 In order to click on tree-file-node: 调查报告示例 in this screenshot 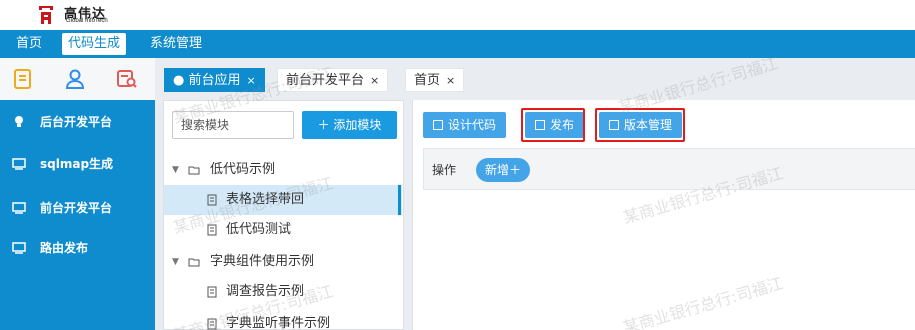, I will do `click(283, 292)`.